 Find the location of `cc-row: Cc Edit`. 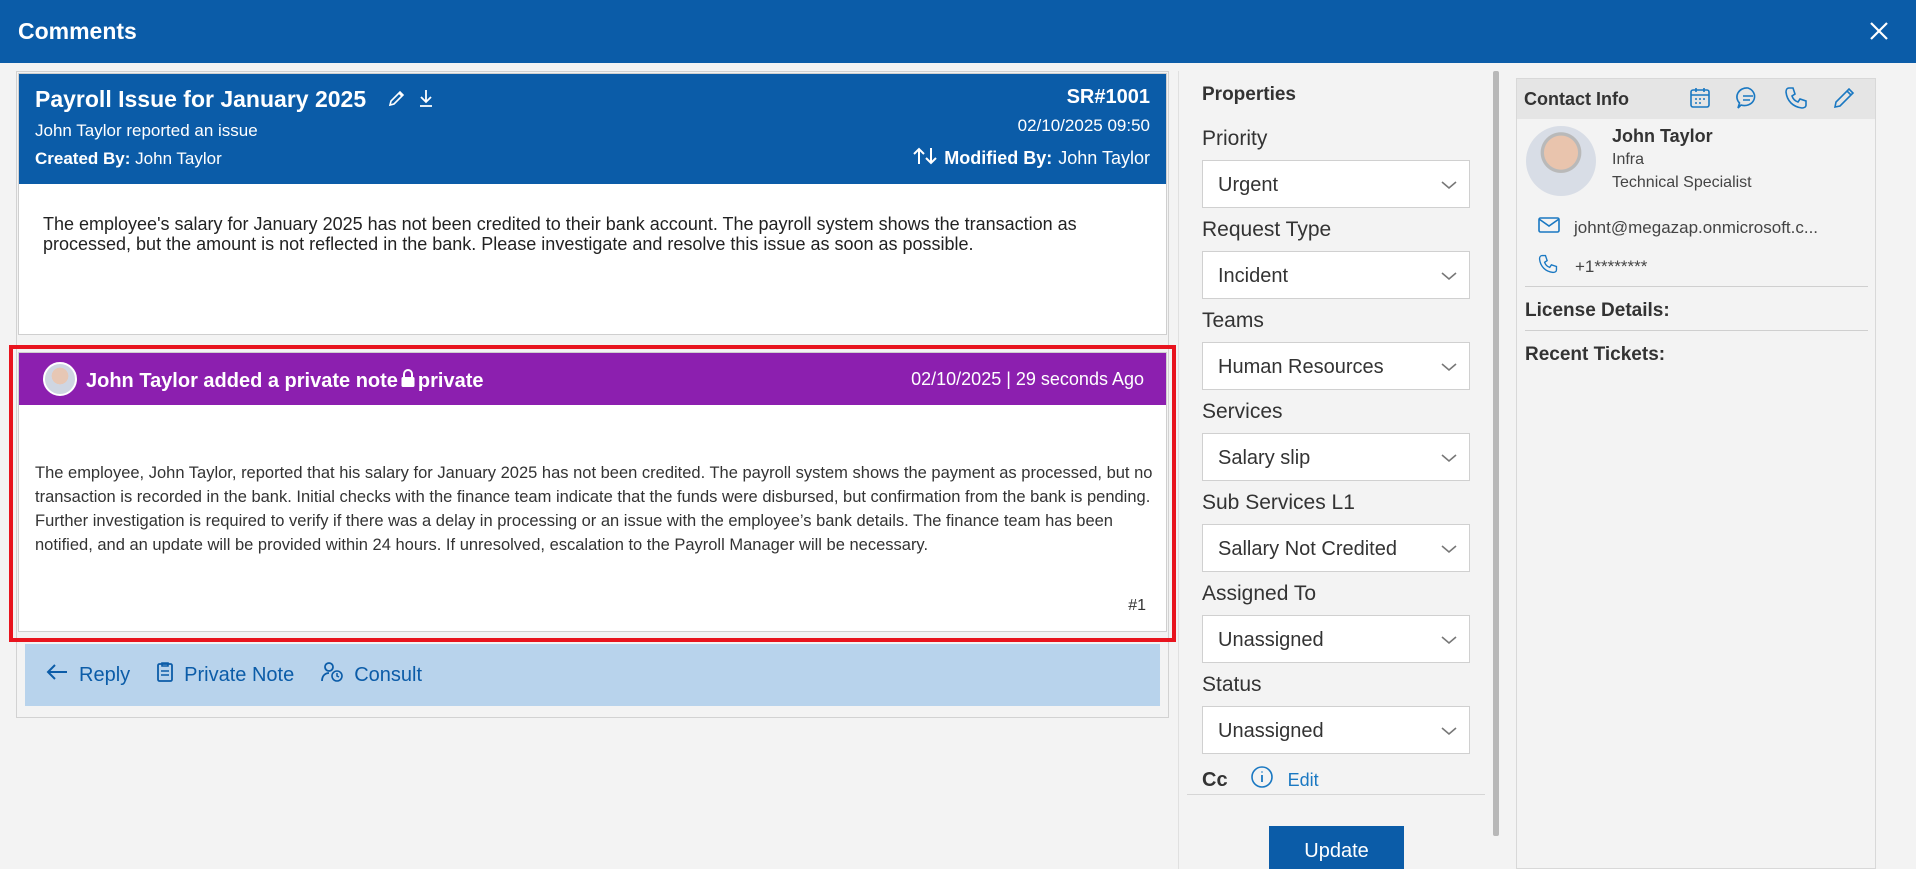

cc-row: Cc Edit is located at coordinates (1260, 780).